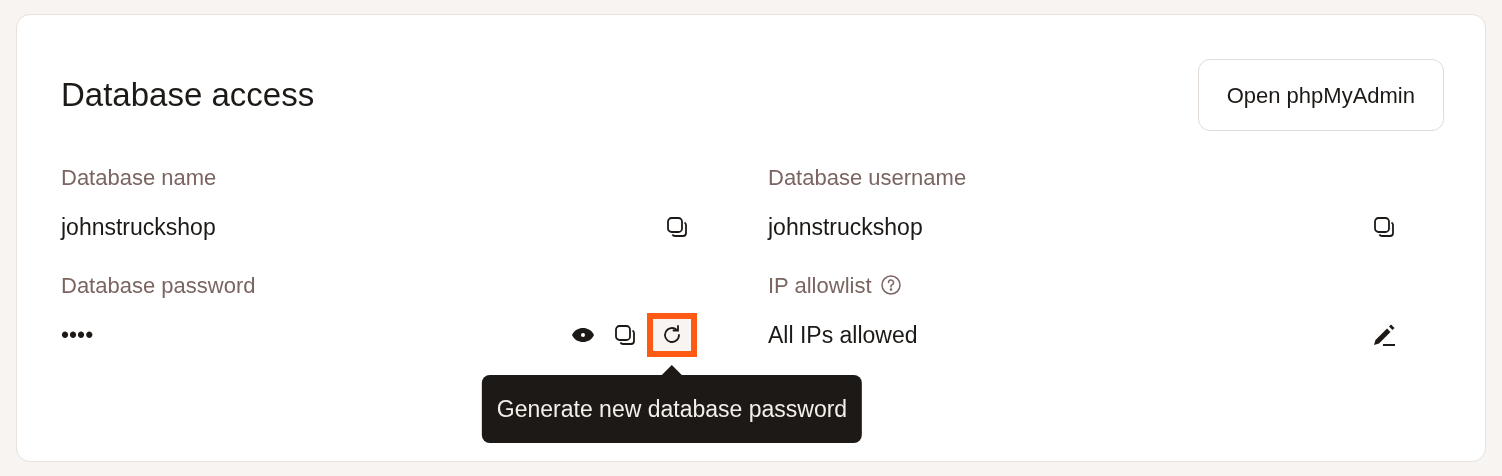 The image size is (1502, 476). Describe the element at coordinates (867, 177) in the screenshot. I see `field-label: Database username` at that location.